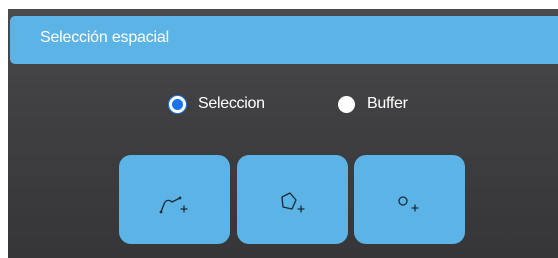 This screenshot has width=558, height=258. I want to click on seleccion-radio, so click(177, 104).